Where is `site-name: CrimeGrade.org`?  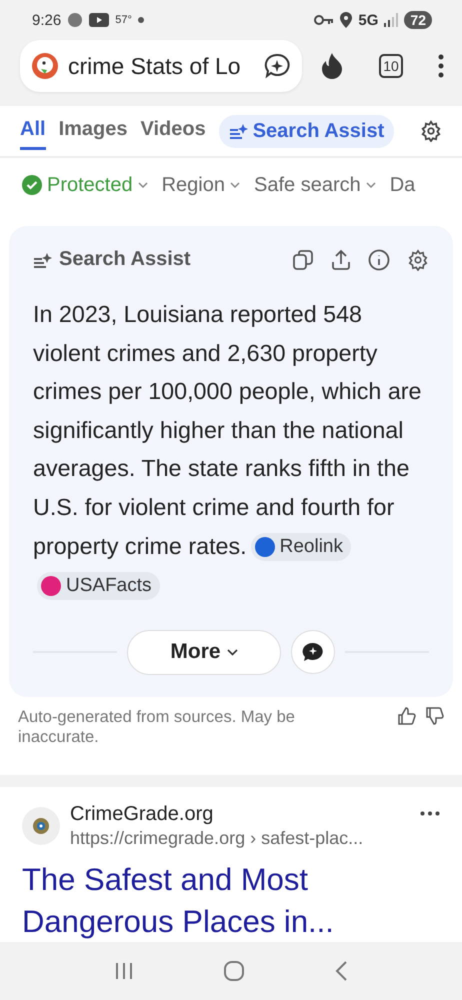 site-name: CrimeGrade.org is located at coordinates (142, 814).